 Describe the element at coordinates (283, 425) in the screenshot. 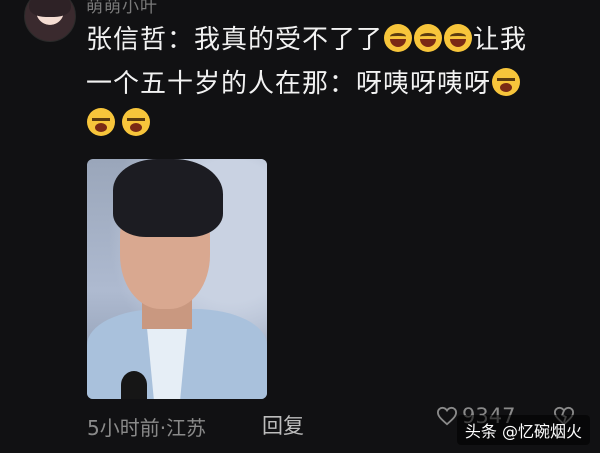

I see `reply-button: 回复` at that location.